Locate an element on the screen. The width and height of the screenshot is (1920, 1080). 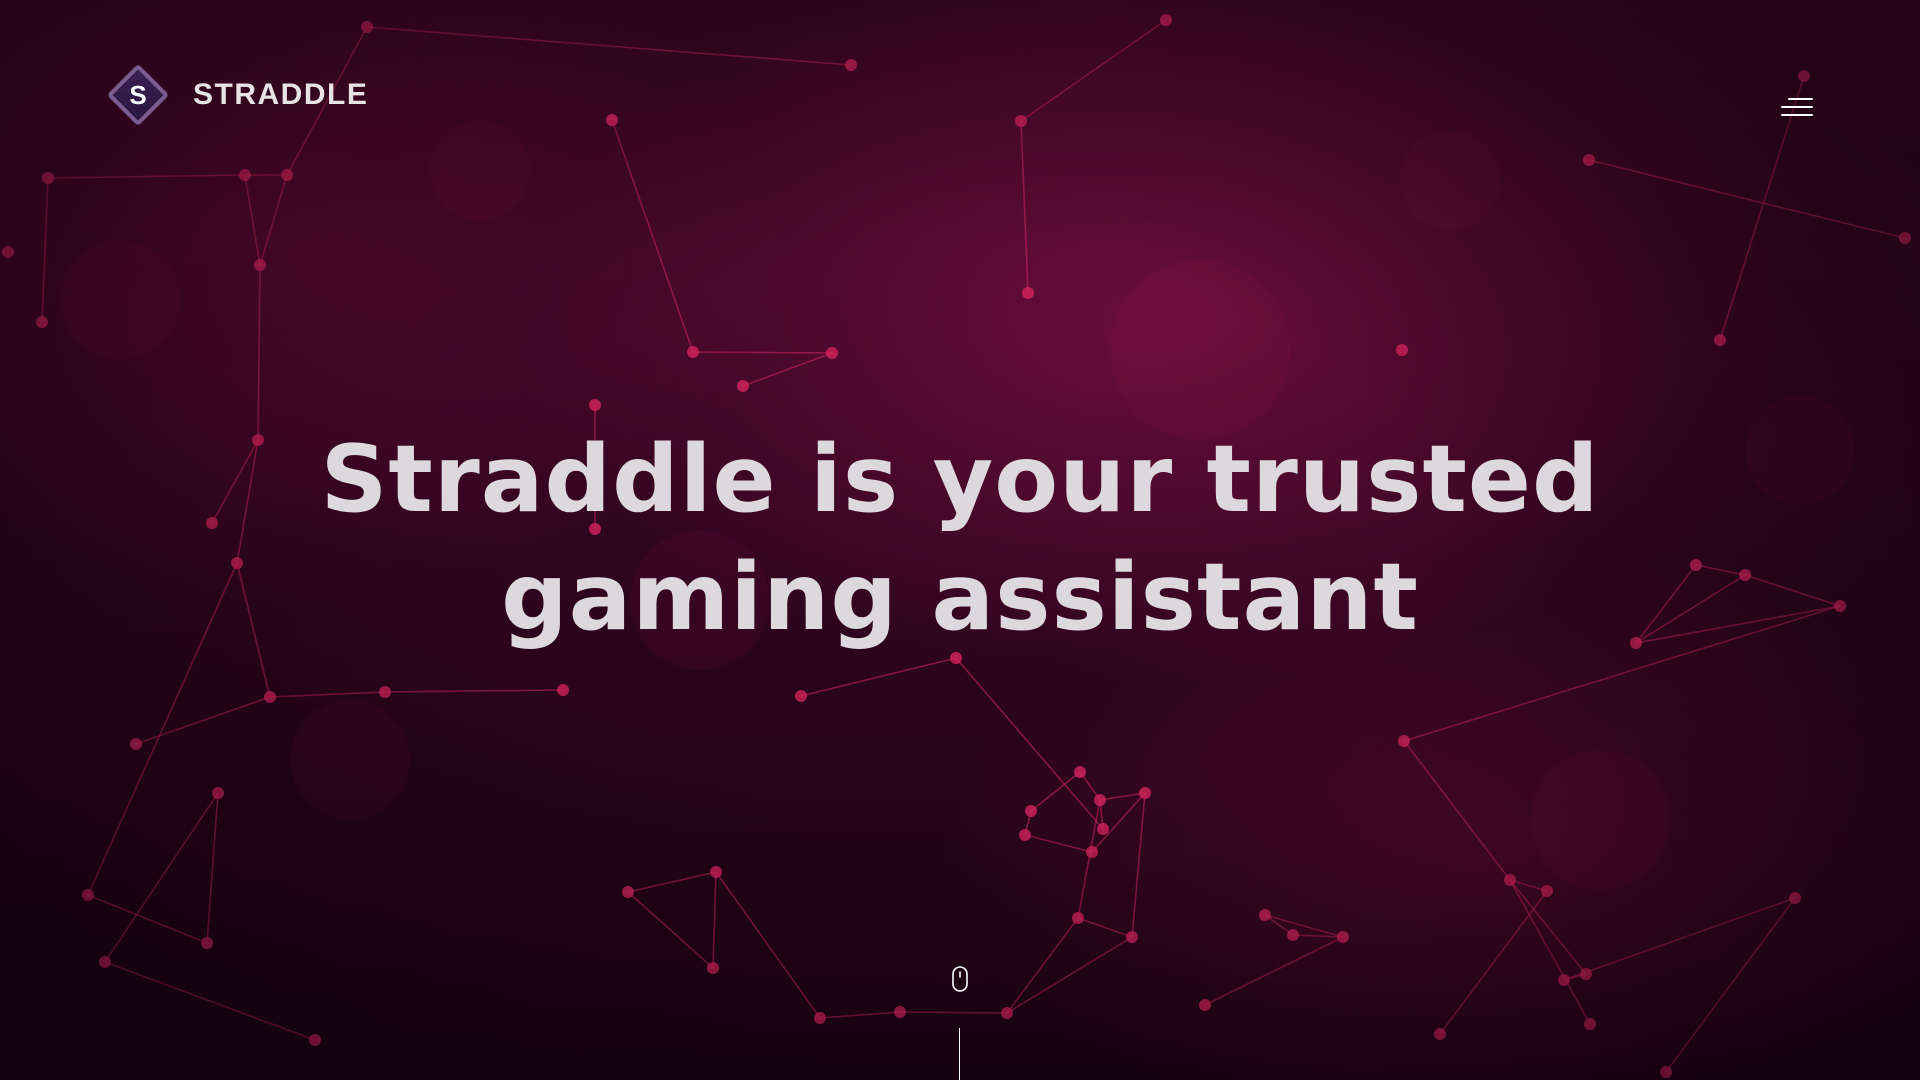
scroll-down-indicator is located at coordinates (960, 1023).